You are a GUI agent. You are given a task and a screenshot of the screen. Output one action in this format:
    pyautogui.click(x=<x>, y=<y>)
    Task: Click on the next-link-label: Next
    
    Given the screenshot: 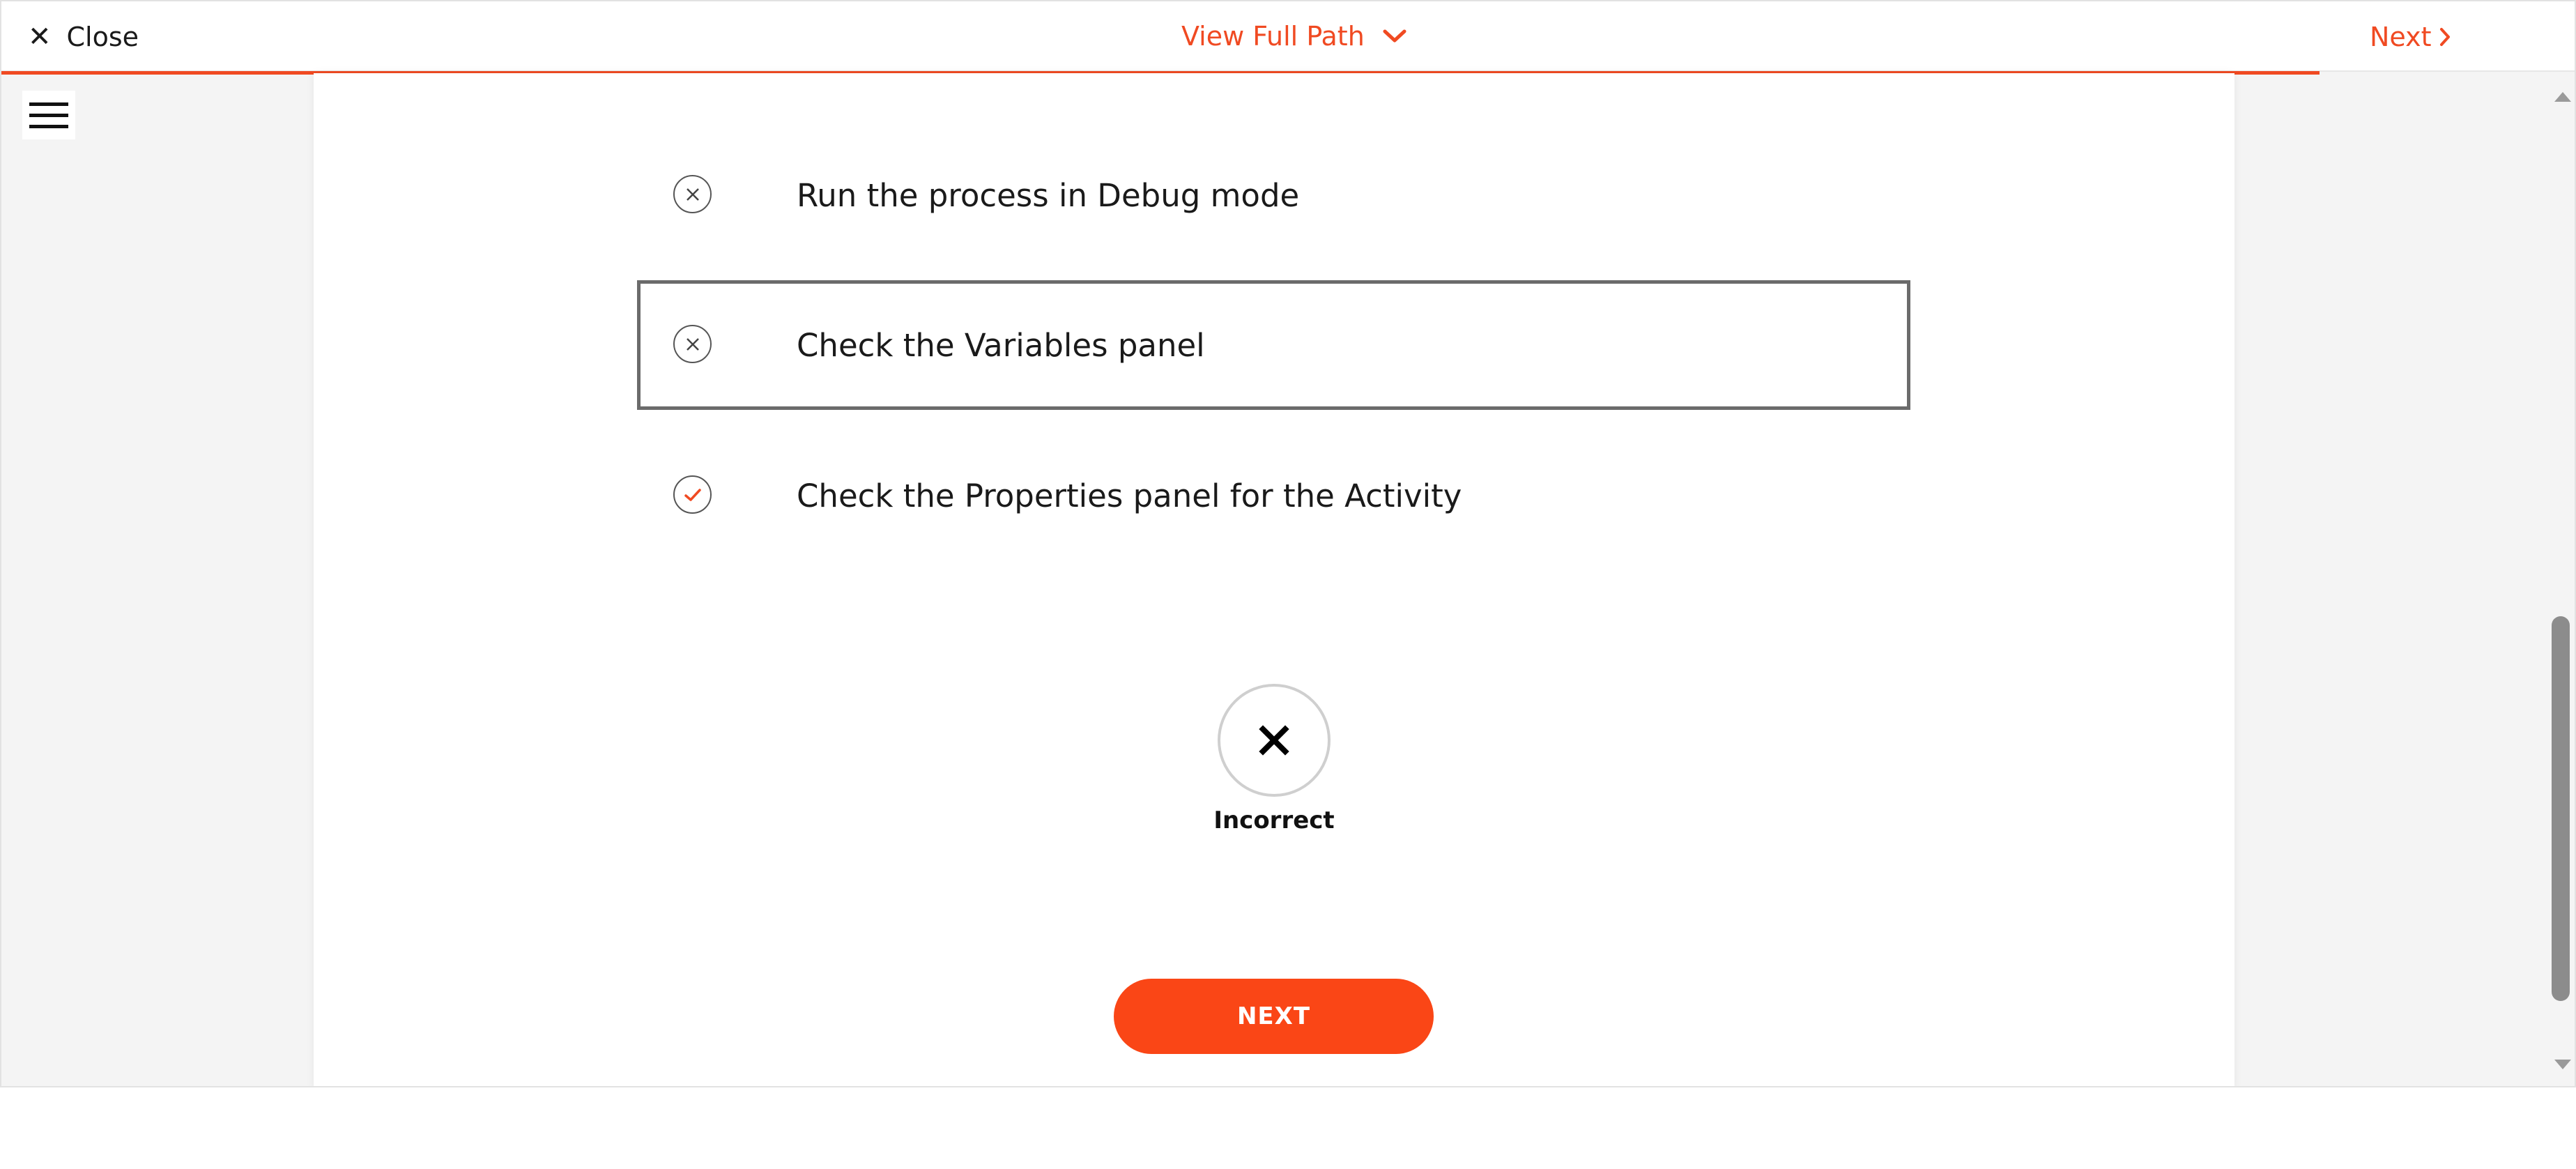 What is the action you would take?
    pyautogui.click(x=2401, y=37)
    